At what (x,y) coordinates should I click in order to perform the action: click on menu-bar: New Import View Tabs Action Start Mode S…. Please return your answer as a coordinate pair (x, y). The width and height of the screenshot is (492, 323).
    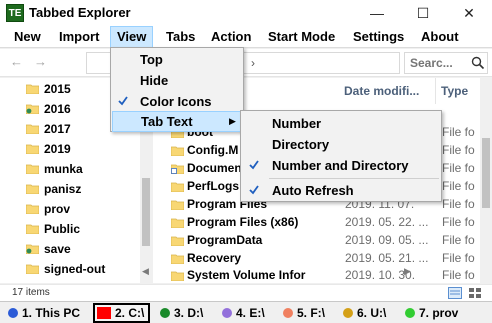
    Looking at the image, I should click on (246, 37).